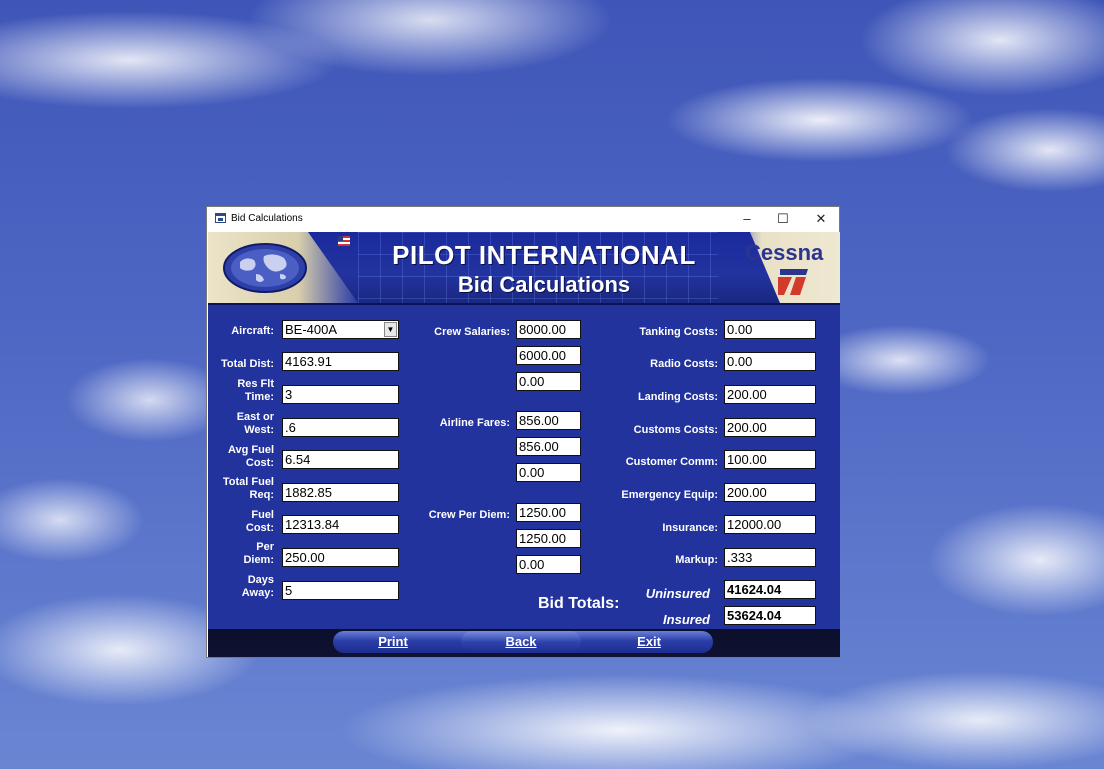  Describe the element at coordinates (340, 427) in the screenshot. I see `east-west-input: .6` at that location.